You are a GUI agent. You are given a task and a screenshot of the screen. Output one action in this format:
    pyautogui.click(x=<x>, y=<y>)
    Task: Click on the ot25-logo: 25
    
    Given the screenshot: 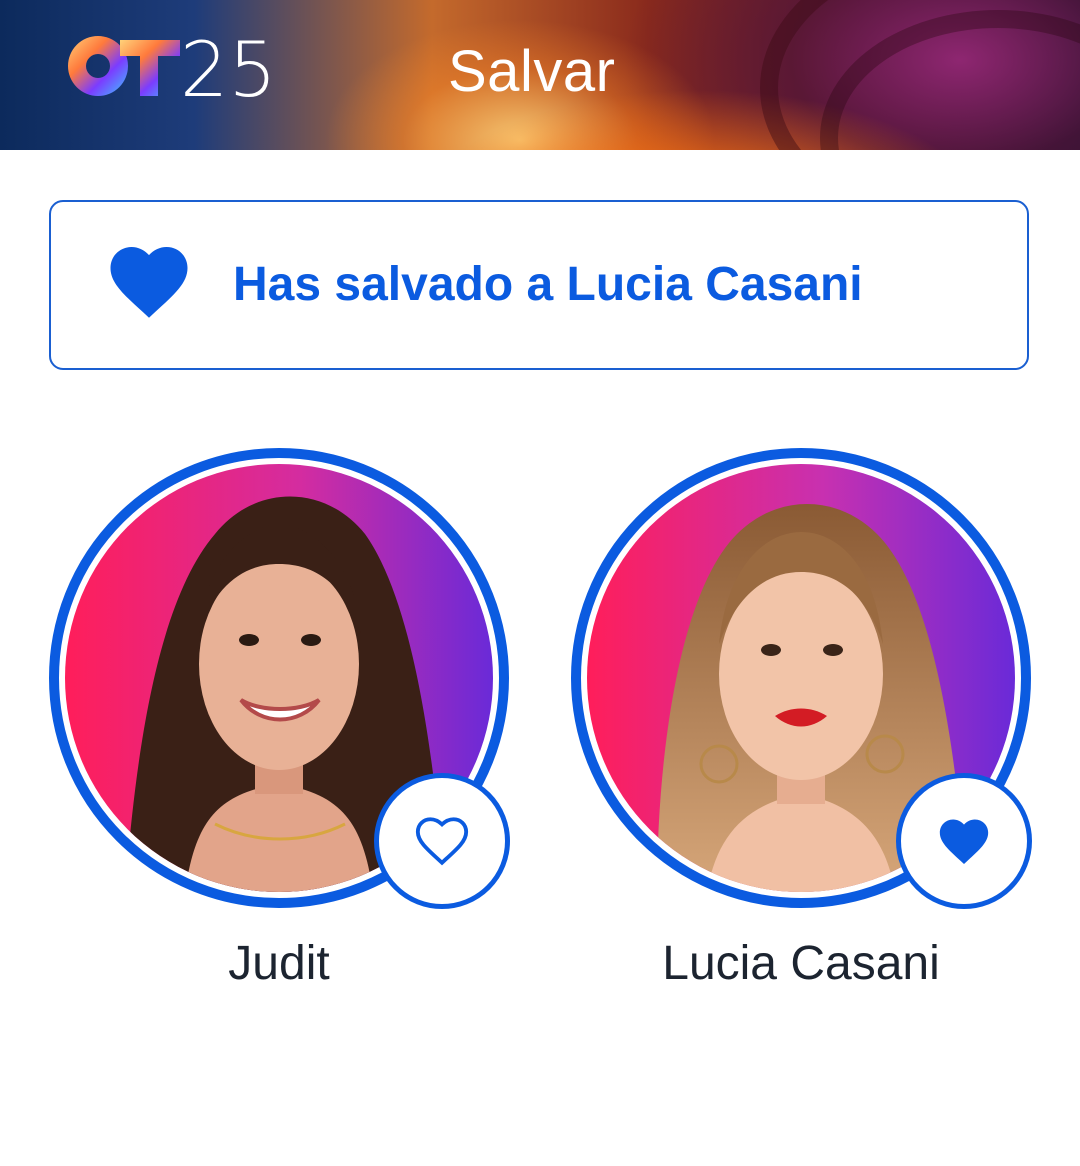 What is the action you would take?
    pyautogui.click(x=172, y=66)
    